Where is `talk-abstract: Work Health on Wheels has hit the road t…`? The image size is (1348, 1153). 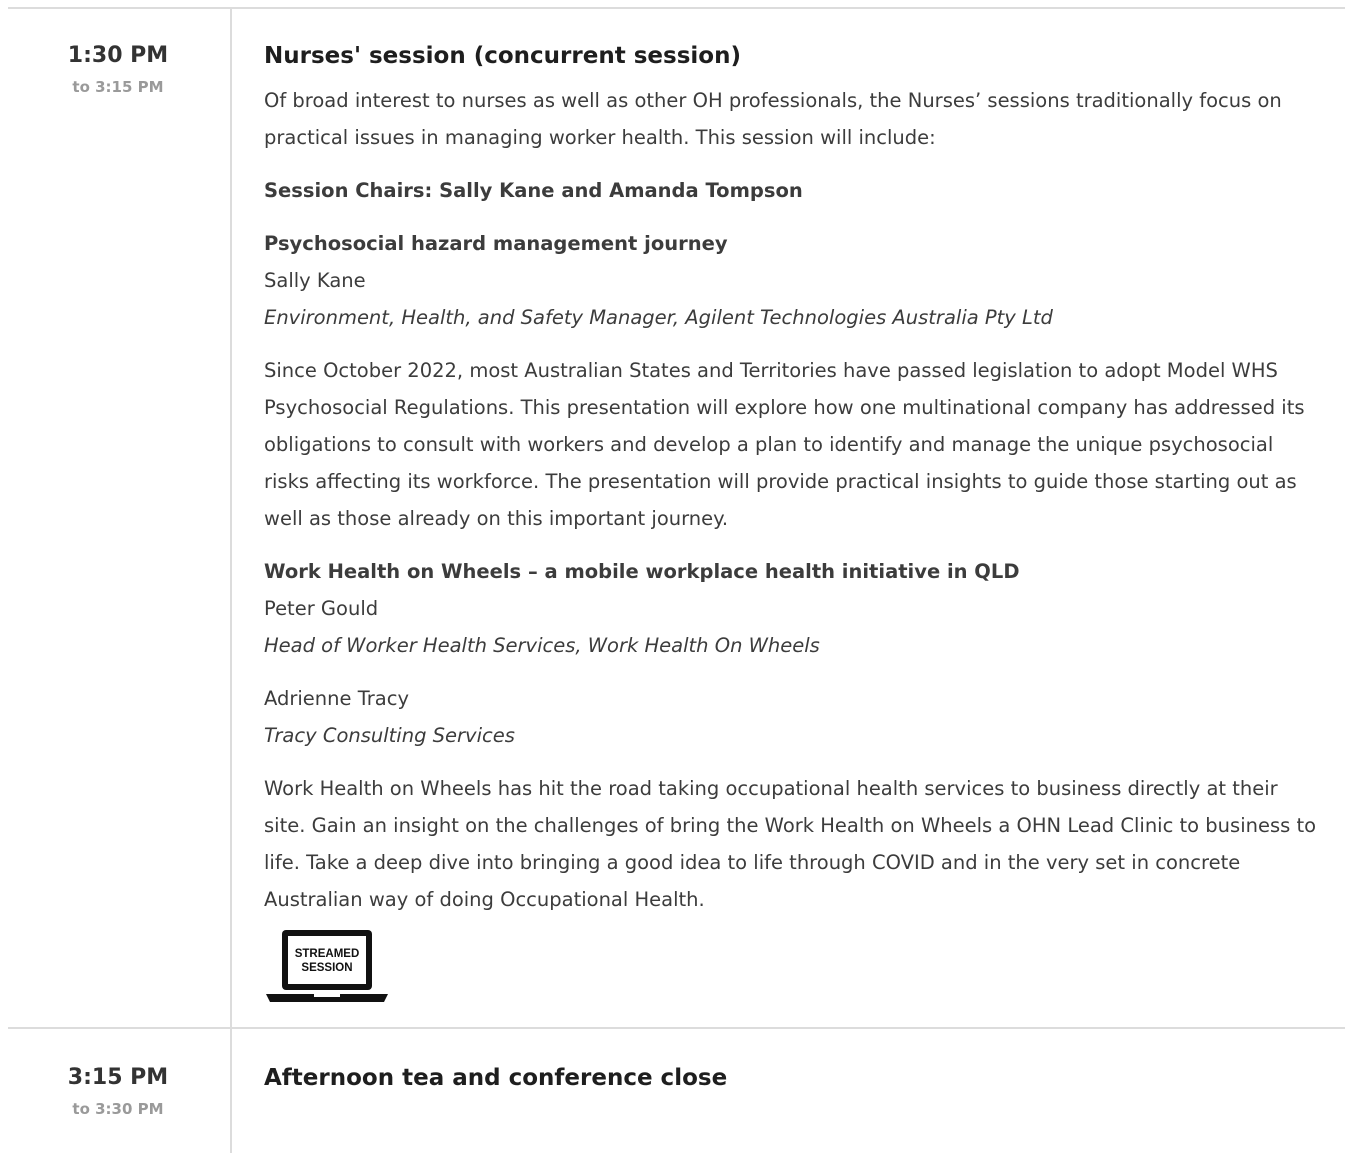
talk-abstract: Work Health on Wheels has hit the road t… is located at coordinates (790, 844).